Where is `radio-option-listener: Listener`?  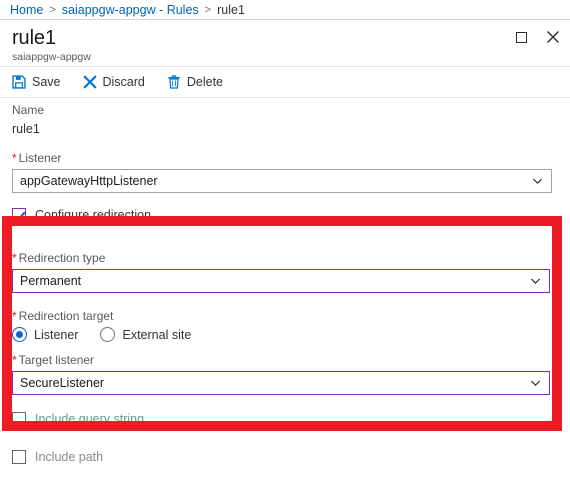
radio-option-listener: Listener is located at coordinates (45, 334).